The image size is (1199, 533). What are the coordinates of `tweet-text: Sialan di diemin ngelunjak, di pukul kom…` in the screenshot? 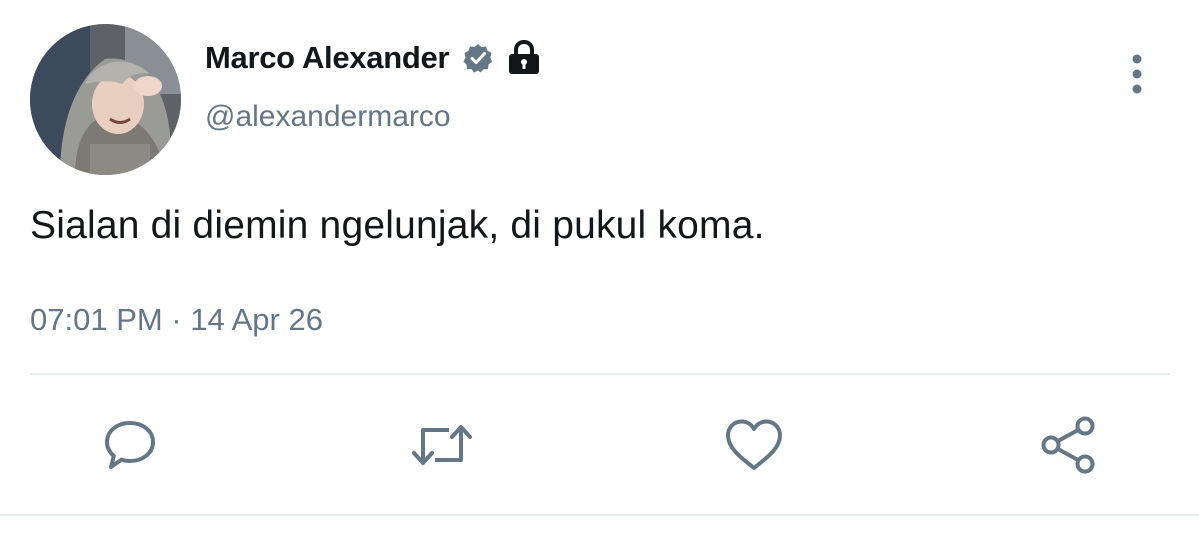 It's located at (397, 225).